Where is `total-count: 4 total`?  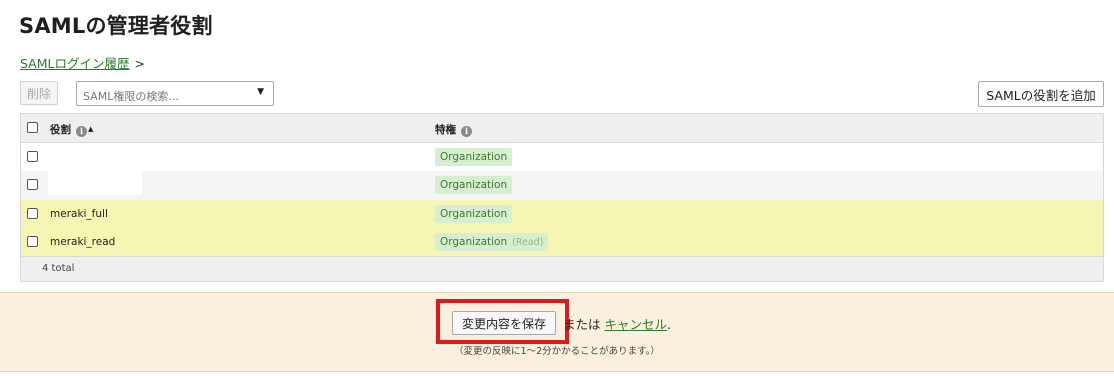
total-count: 4 total is located at coordinates (58, 268).